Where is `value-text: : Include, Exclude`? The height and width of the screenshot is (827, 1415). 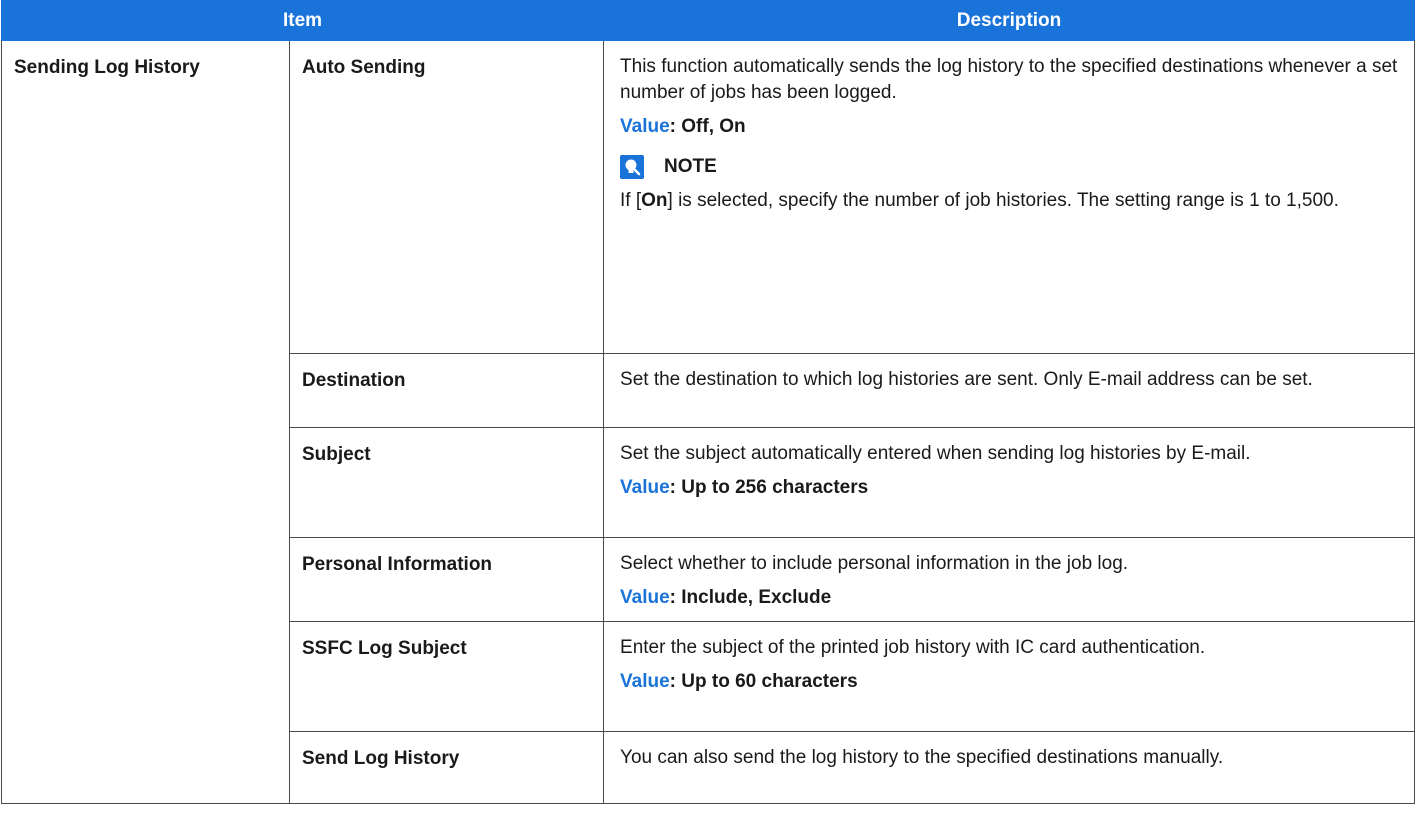
value-text: : Include, Exclude is located at coordinates (750, 597).